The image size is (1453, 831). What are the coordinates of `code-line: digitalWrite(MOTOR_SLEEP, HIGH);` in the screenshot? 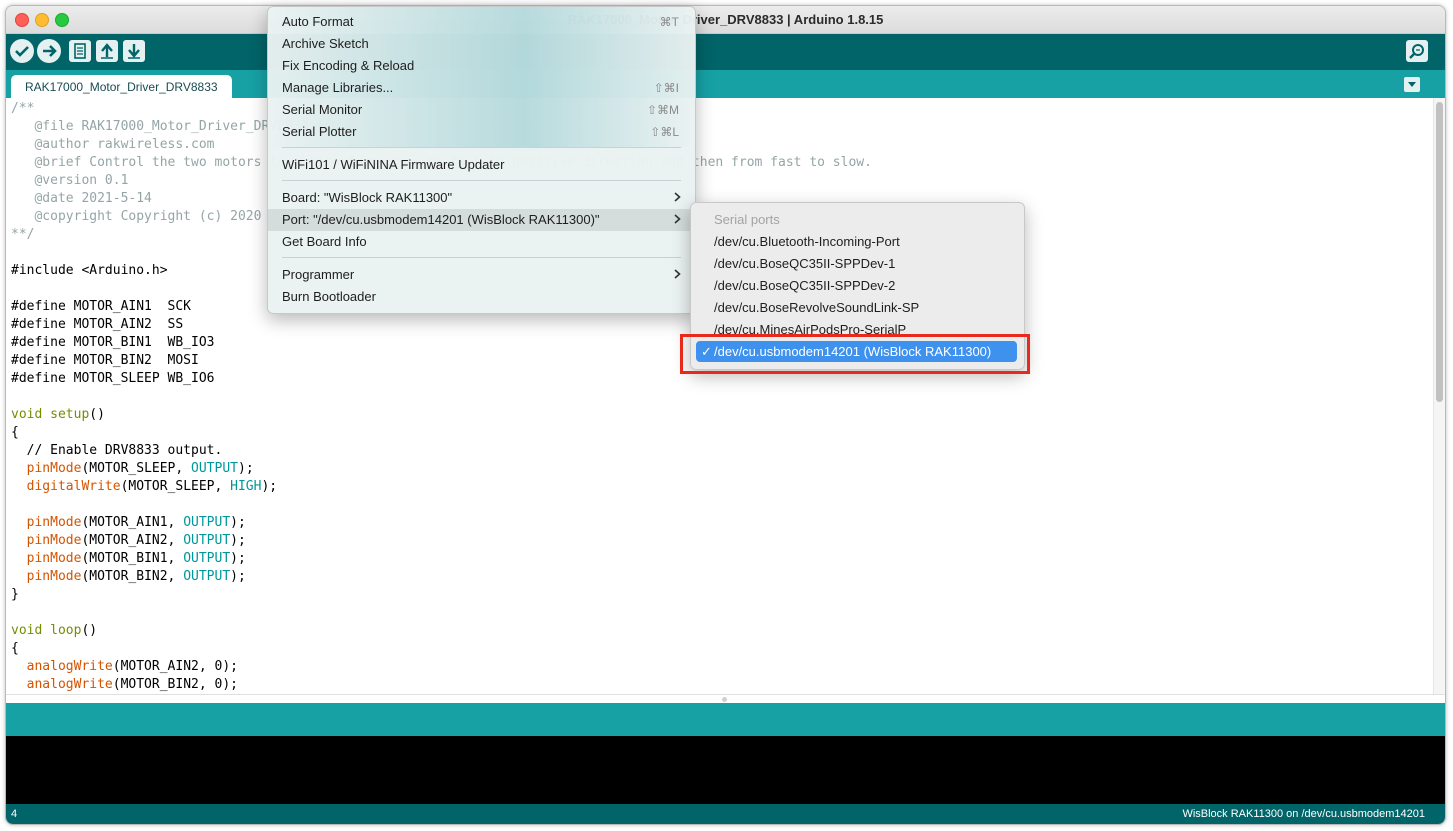 It's located at (144, 487).